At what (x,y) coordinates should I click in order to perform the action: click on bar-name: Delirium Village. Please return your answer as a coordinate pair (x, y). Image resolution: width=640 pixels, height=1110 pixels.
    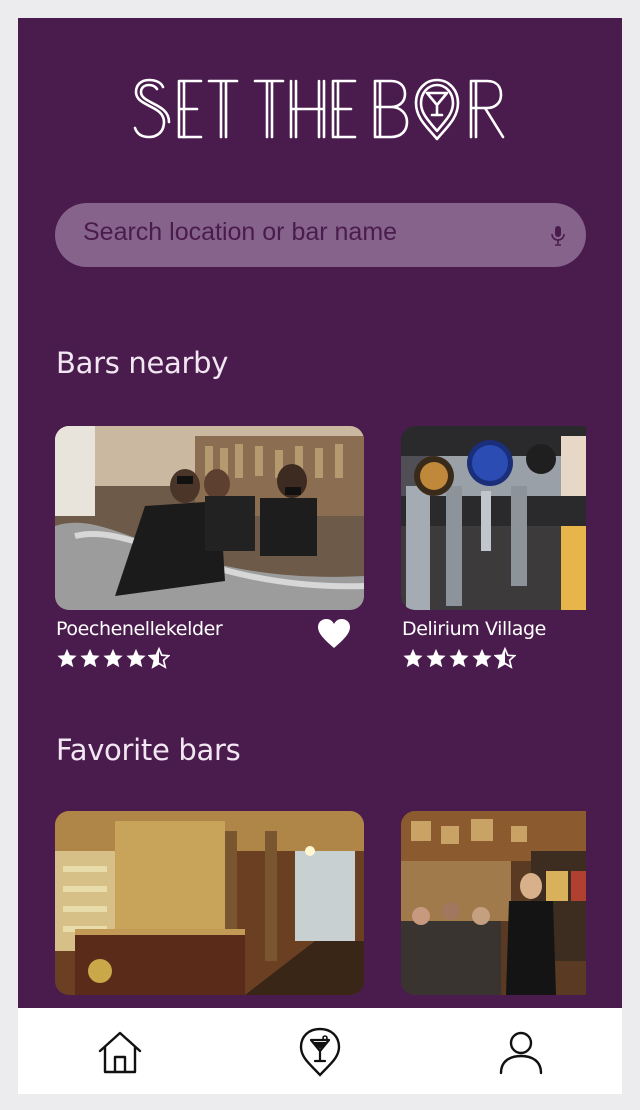
    Looking at the image, I should click on (474, 629).